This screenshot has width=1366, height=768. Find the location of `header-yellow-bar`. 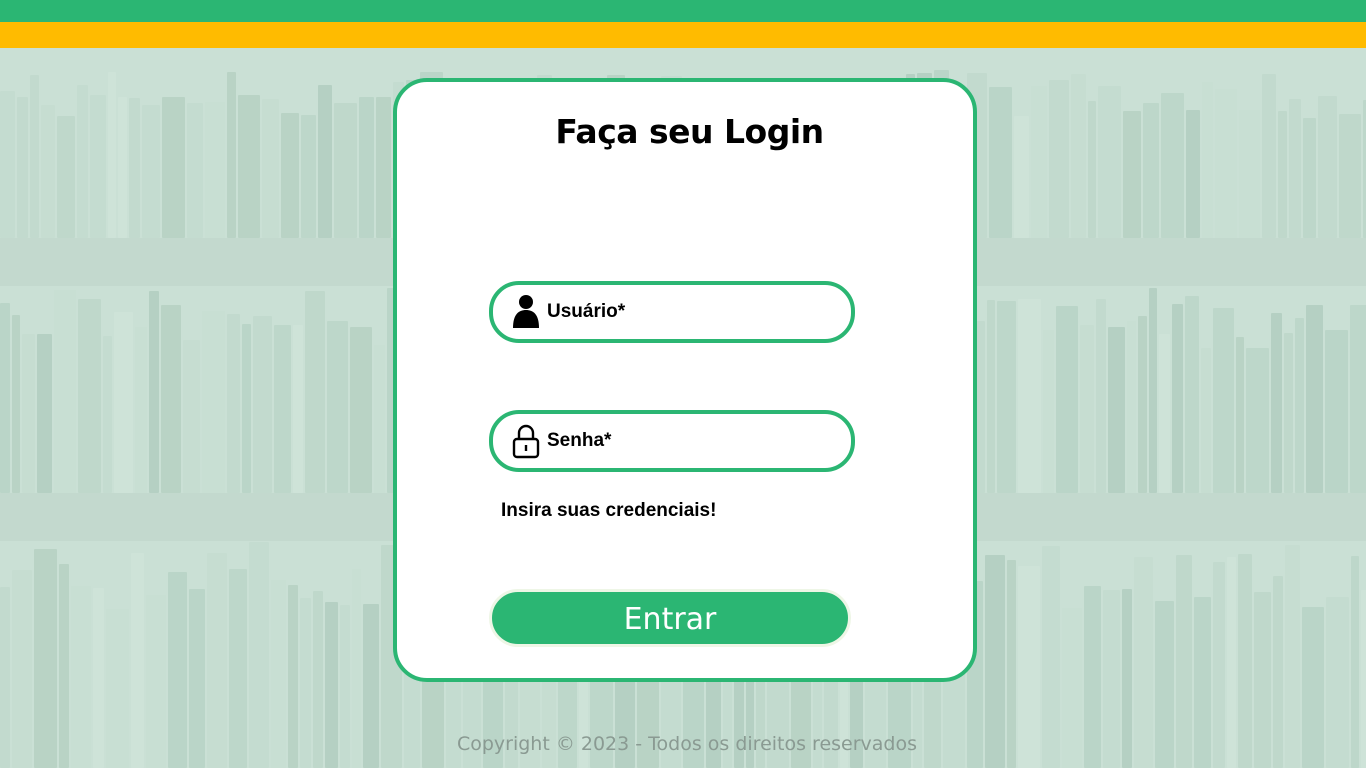

header-yellow-bar is located at coordinates (683, 35).